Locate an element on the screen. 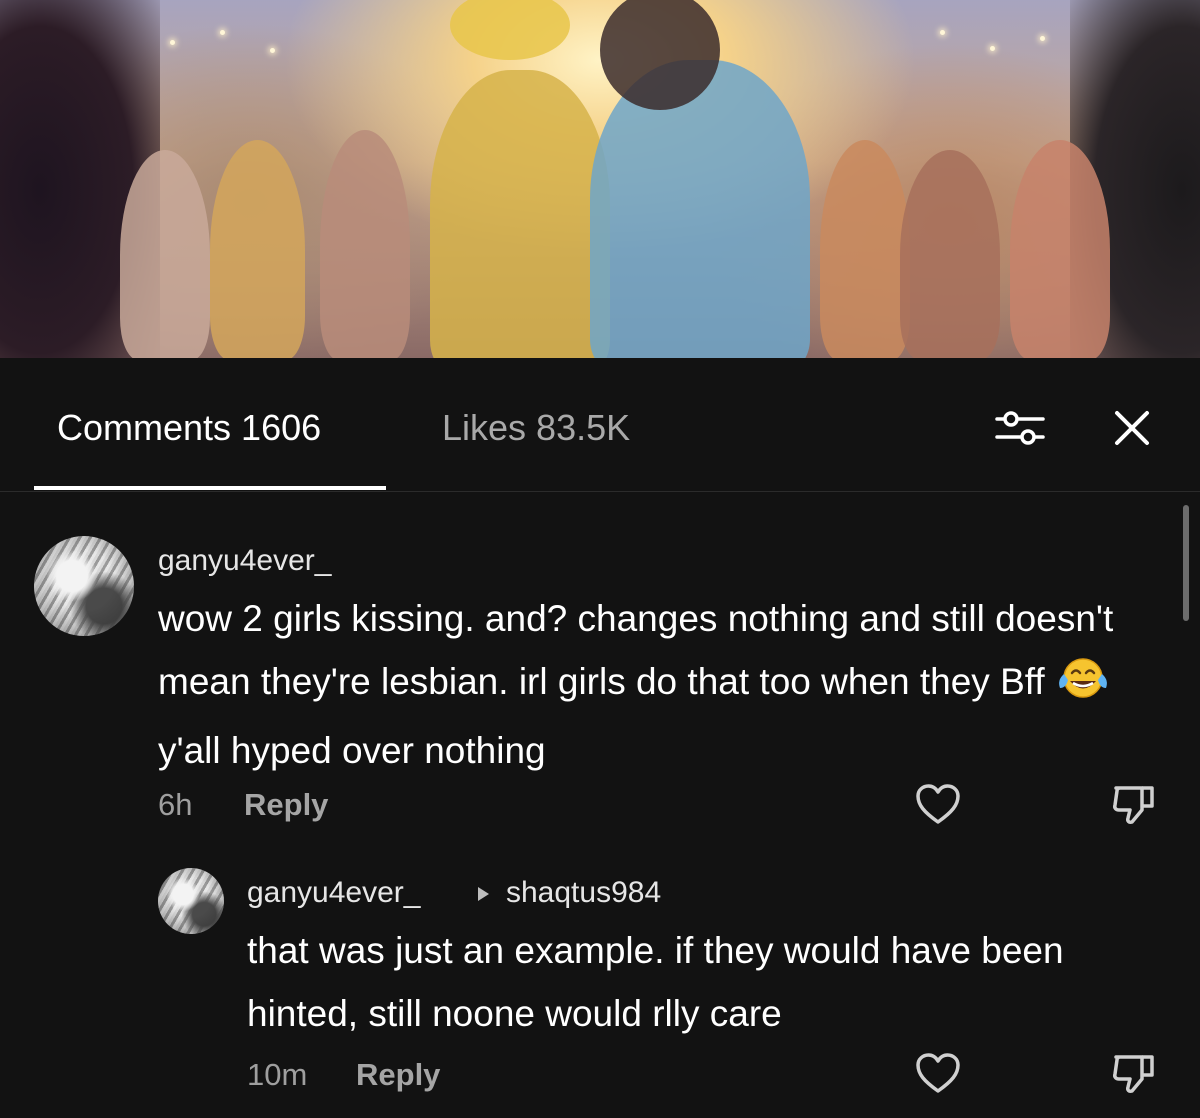  filter-button is located at coordinates (1020, 428).